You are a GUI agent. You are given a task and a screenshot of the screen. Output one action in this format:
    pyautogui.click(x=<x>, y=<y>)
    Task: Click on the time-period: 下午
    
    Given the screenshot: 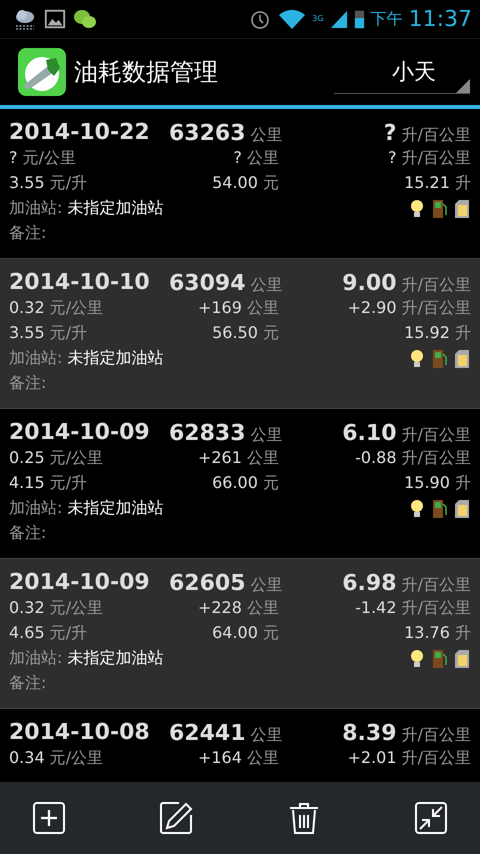 What is the action you would take?
    pyautogui.click(x=386, y=19)
    